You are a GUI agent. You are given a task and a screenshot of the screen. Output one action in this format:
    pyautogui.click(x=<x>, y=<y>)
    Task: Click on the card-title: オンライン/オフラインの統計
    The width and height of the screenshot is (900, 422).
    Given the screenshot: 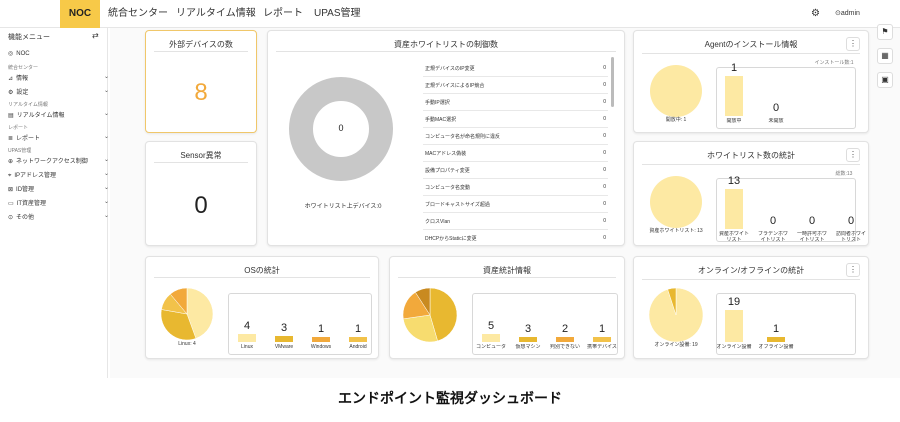 What is the action you would take?
    pyautogui.click(x=751, y=270)
    